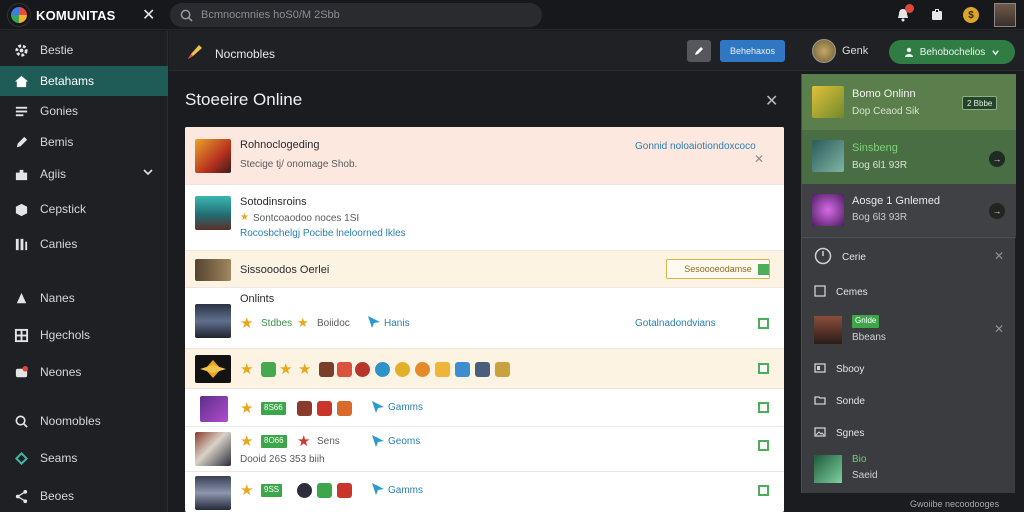 The height and width of the screenshot is (512, 1024). What do you see at coordinates (484, 269) in the screenshot?
I see `list-item: Sissooodos Oerlei Sesoooeodamse` at bounding box center [484, 269].